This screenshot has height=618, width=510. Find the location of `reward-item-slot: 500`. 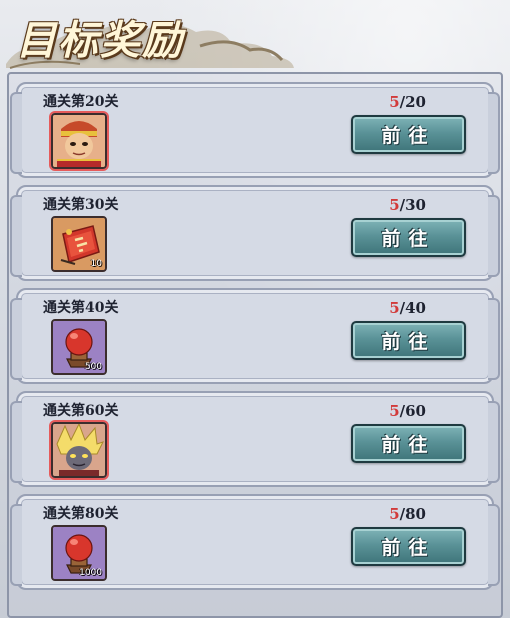

reward-item-slot: 500 is located at coordinates (79, 347).